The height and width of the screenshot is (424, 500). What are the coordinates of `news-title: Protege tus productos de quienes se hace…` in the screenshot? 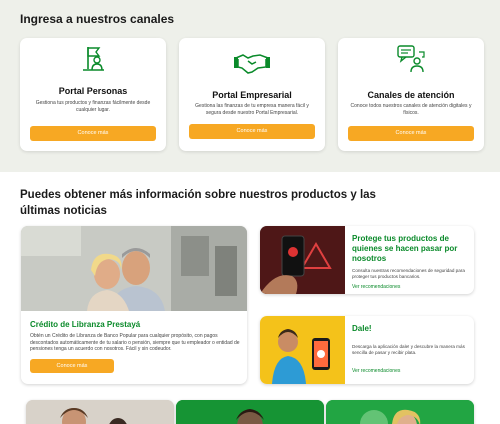 It's located at (405, 248).